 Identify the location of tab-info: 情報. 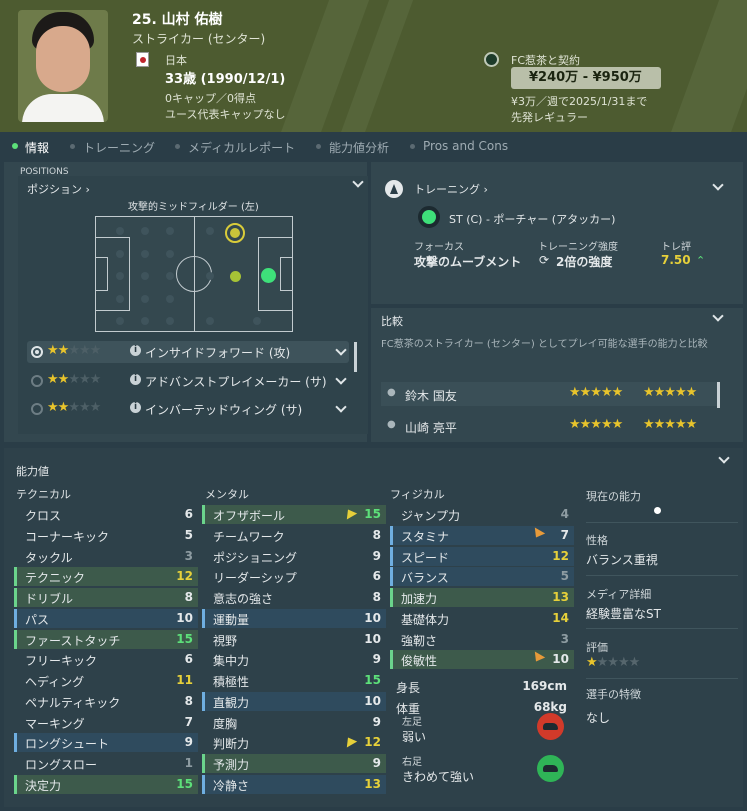
(30, 147).